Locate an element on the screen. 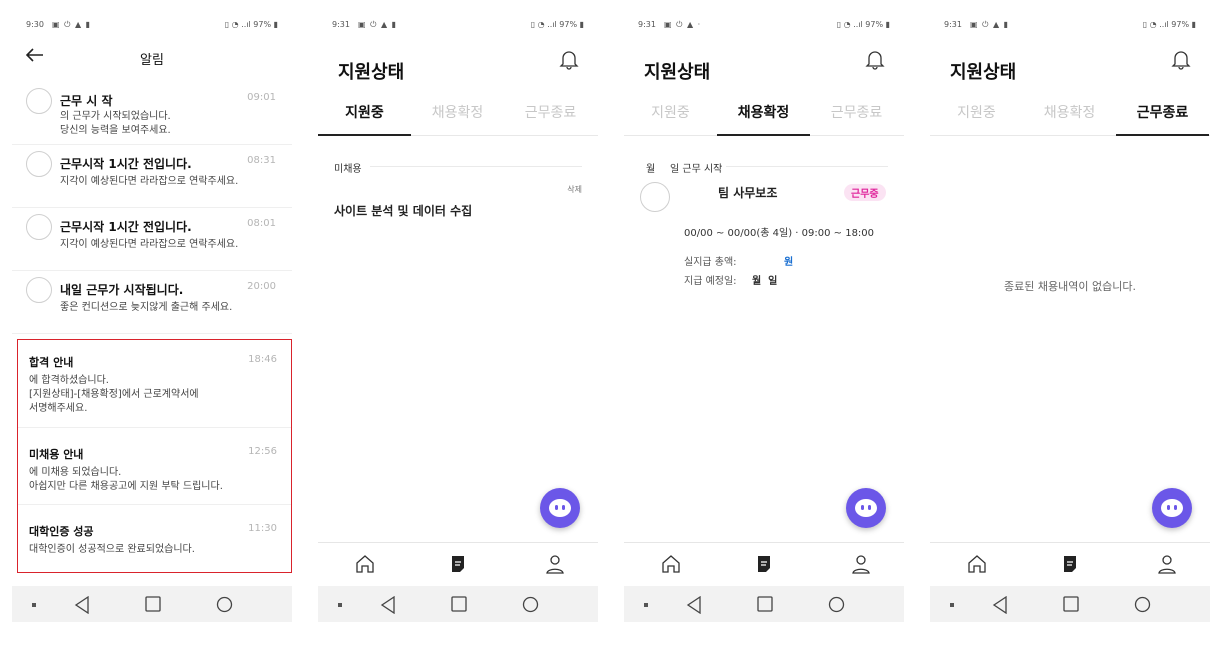 This screenshot has width=1226, height=647. work-schedule: 00/00 ~ 00/00(총 4일) · 09:00 ~ 18:00 is located at coordinates (779, 233).